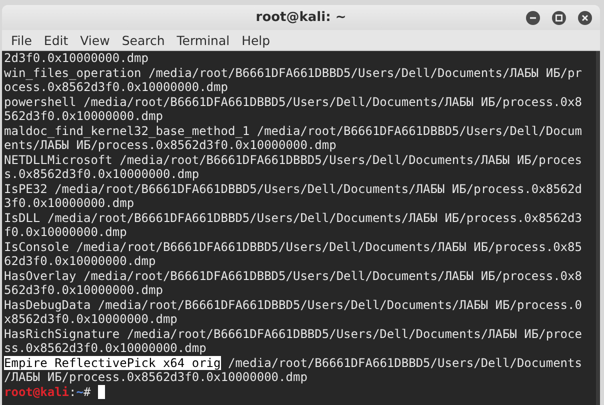  I want to click on cursor, so click(101, 391).